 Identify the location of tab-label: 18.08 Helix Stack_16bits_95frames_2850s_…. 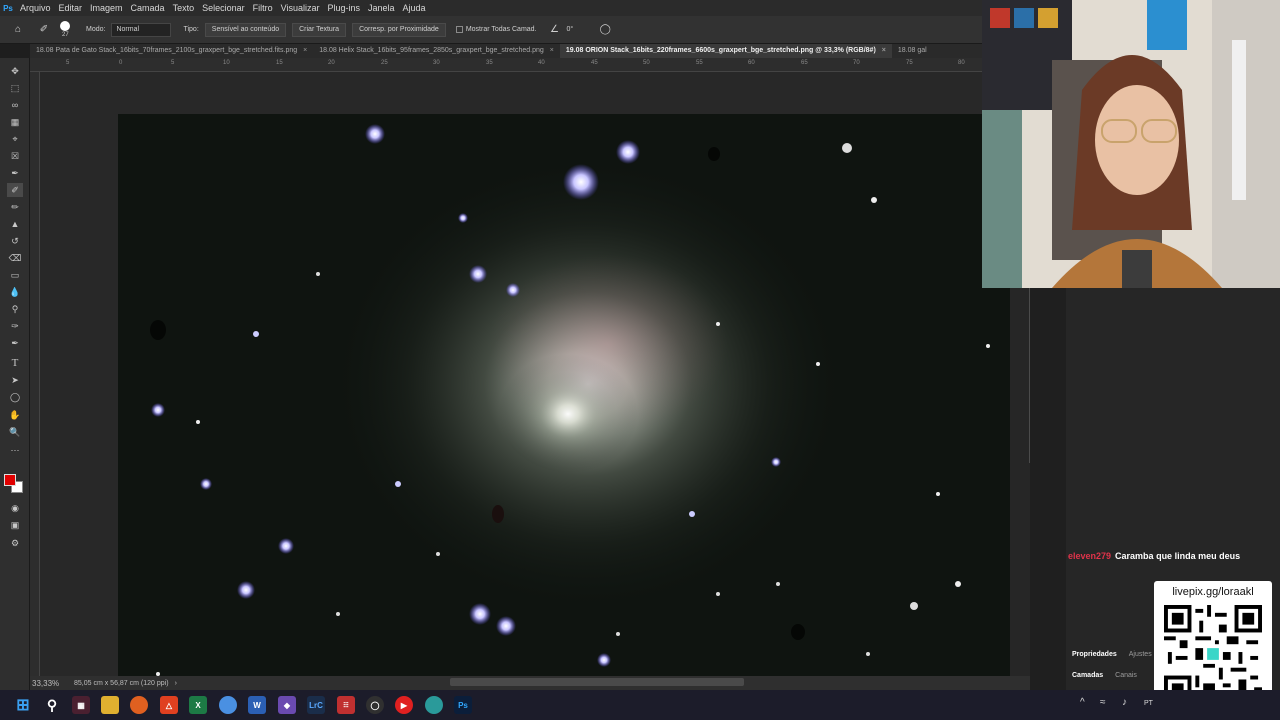
(431, 50).